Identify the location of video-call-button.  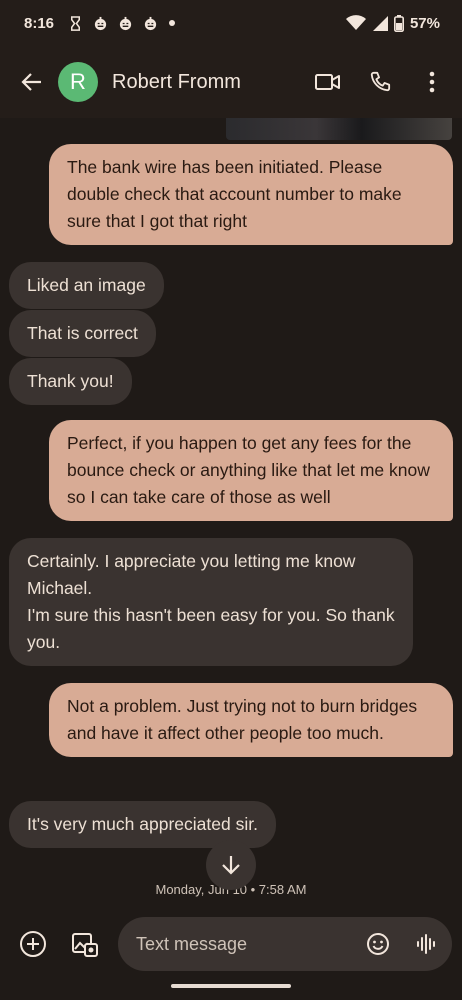
(328, 82).